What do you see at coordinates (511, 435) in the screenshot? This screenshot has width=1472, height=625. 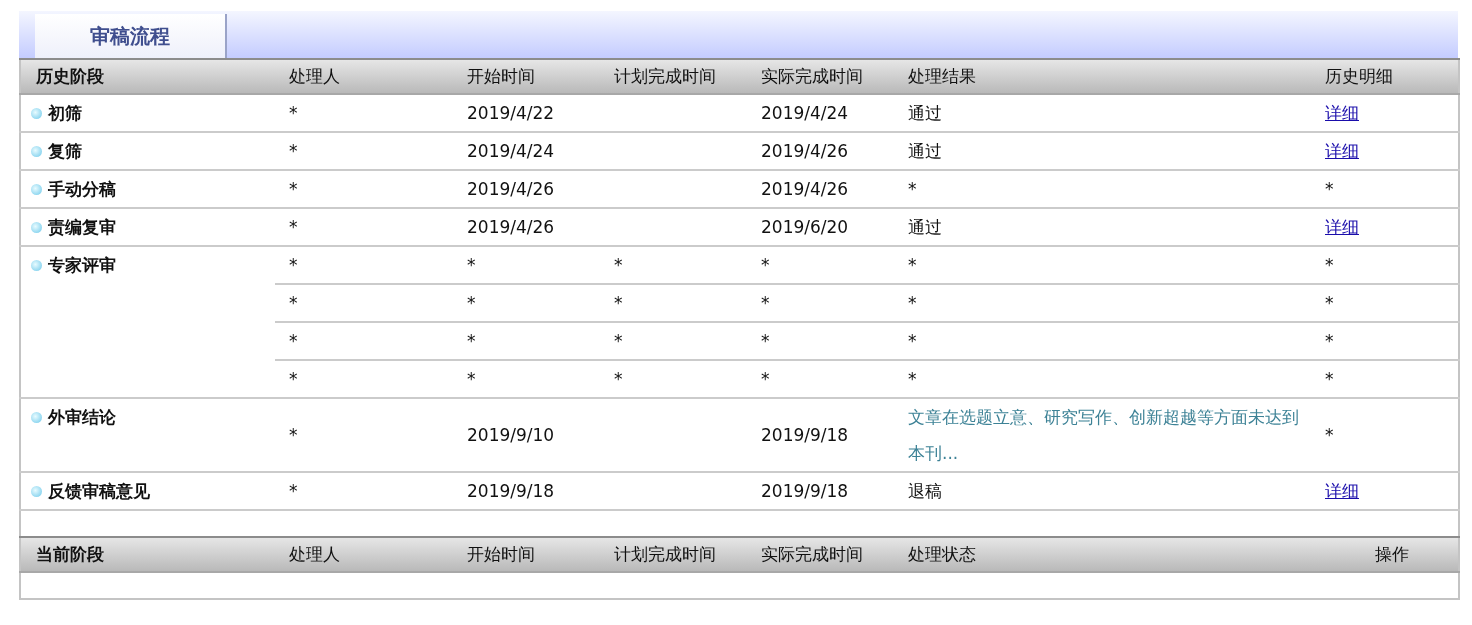 I see `table-cell: 2019/9/10` at bounding box center [511, 435].